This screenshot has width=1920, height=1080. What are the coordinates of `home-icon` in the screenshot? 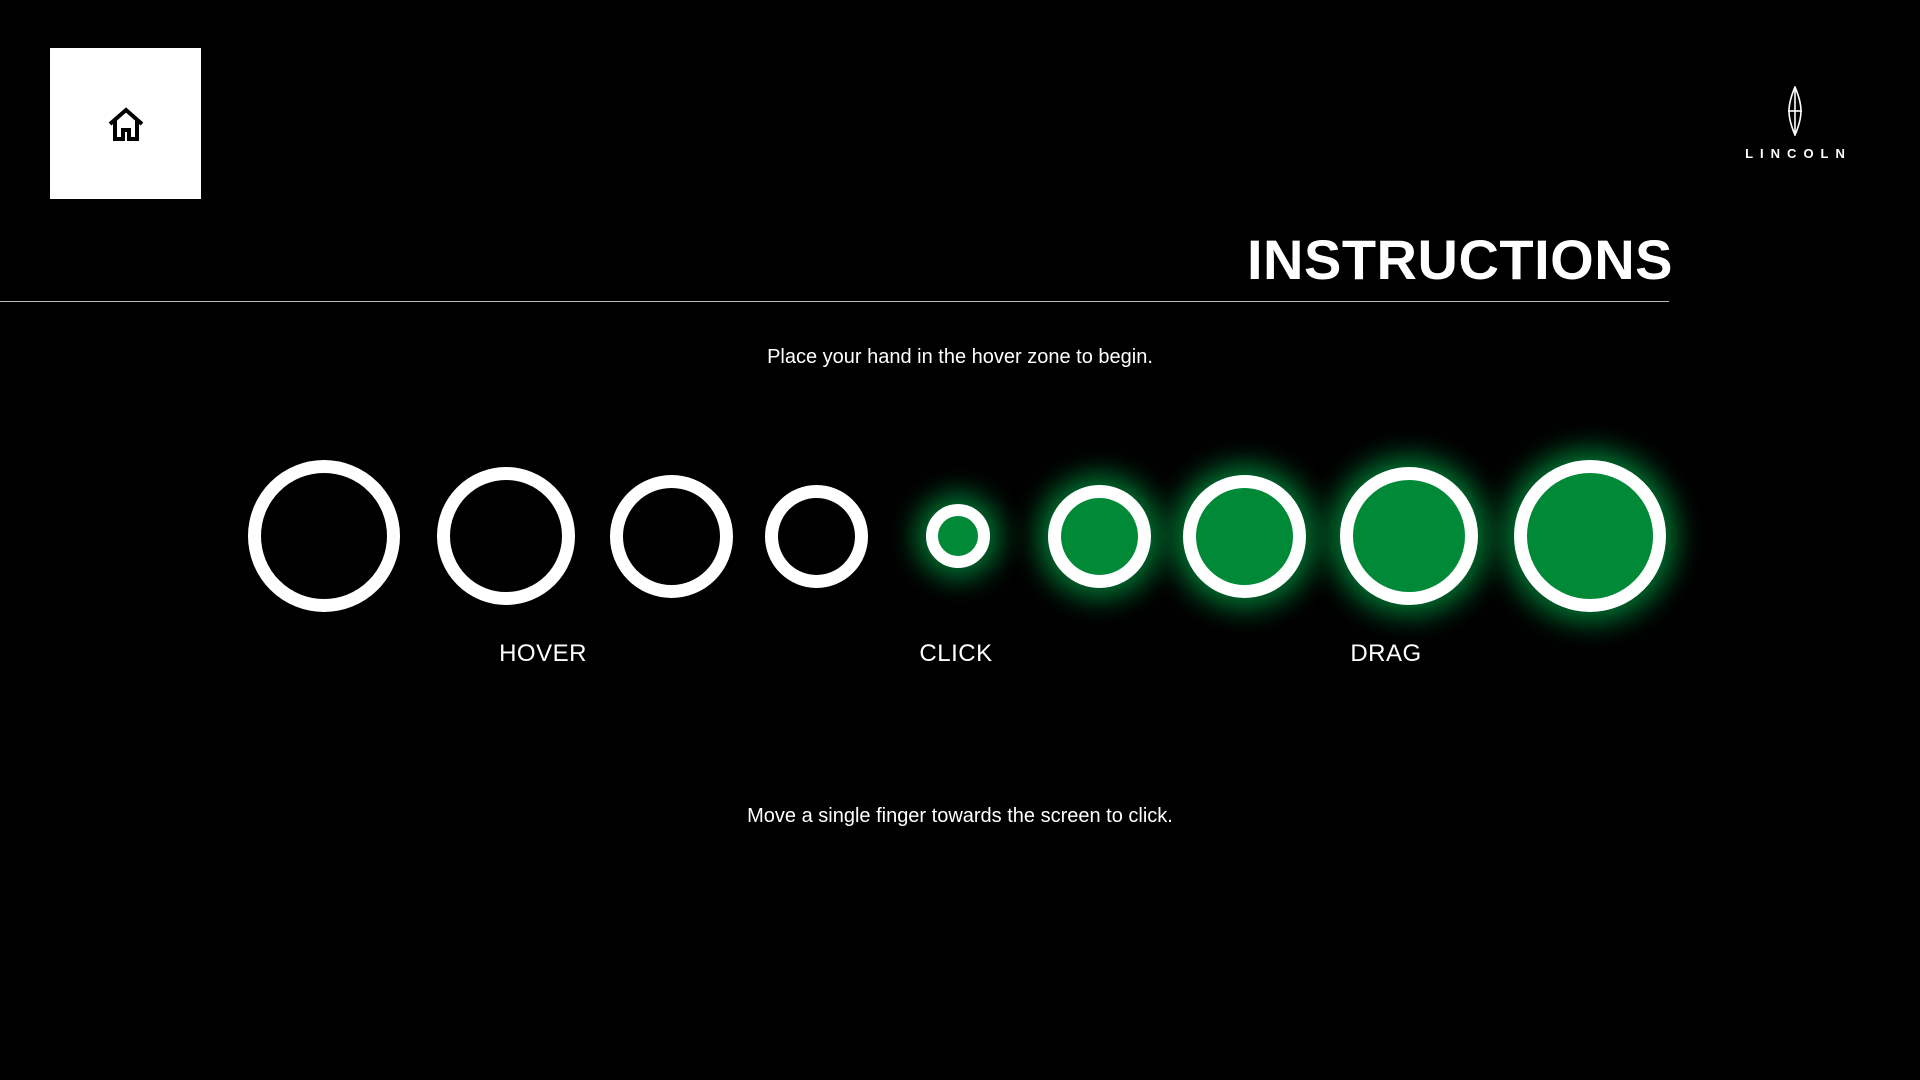 It's located at (126, 124).